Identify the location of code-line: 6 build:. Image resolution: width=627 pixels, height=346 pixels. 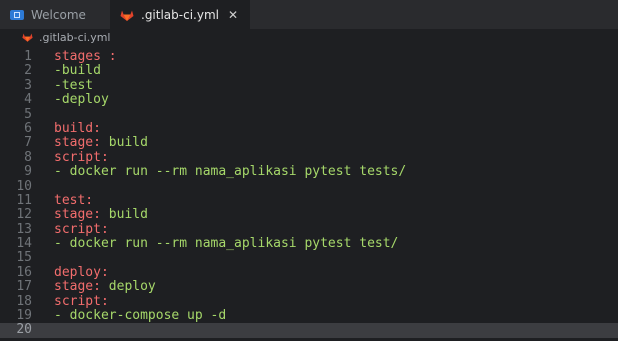
(309, 128).